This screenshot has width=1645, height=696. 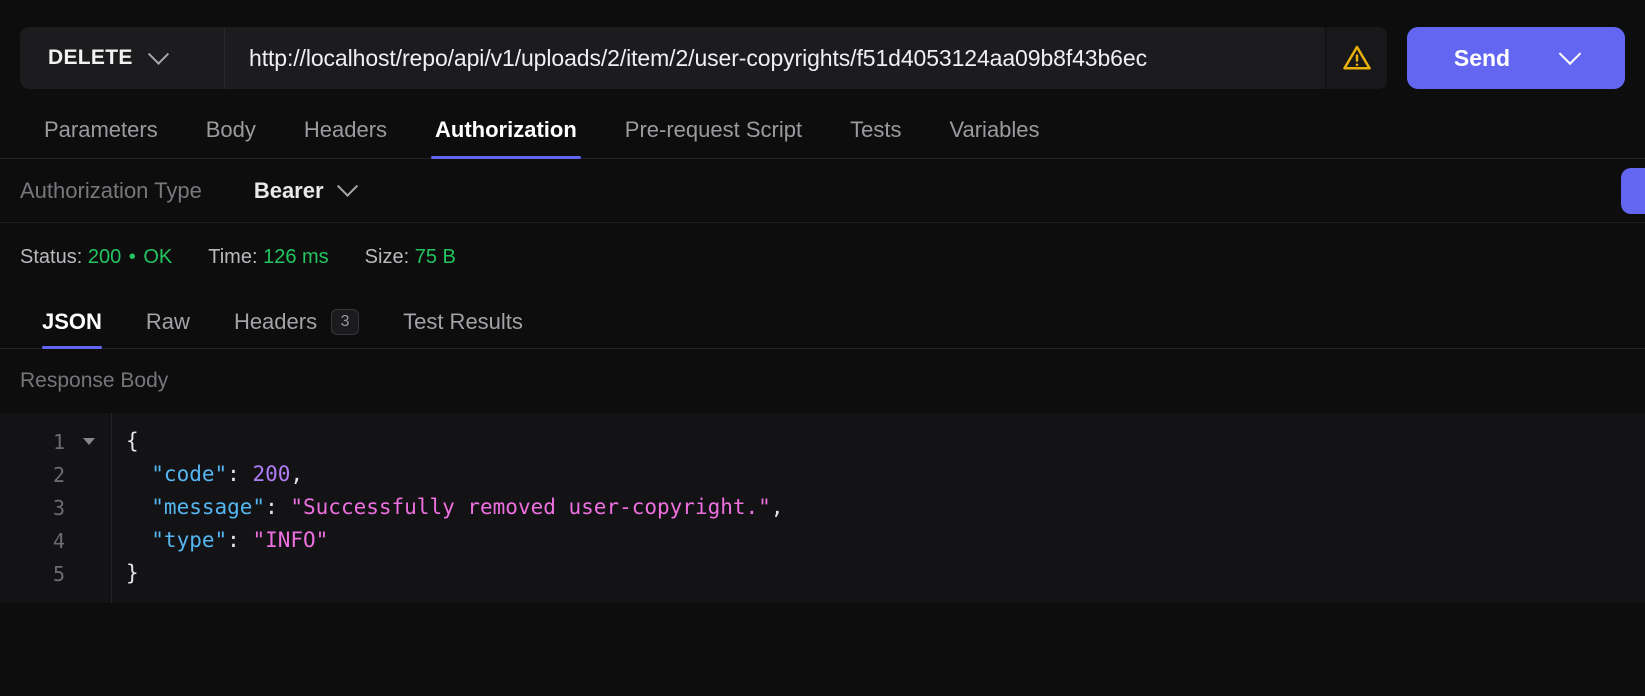 I want to click on authorization-type-value: Bearer, so click(x=288, y=190).